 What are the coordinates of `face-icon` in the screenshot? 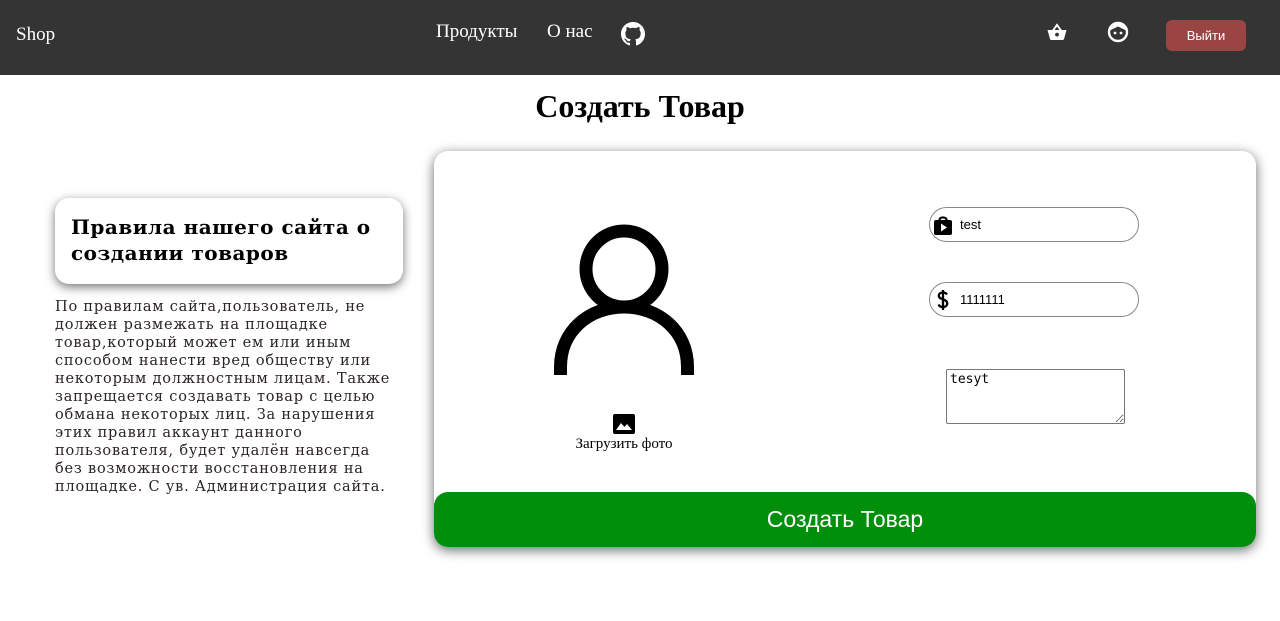 It's located at (1118, 32).